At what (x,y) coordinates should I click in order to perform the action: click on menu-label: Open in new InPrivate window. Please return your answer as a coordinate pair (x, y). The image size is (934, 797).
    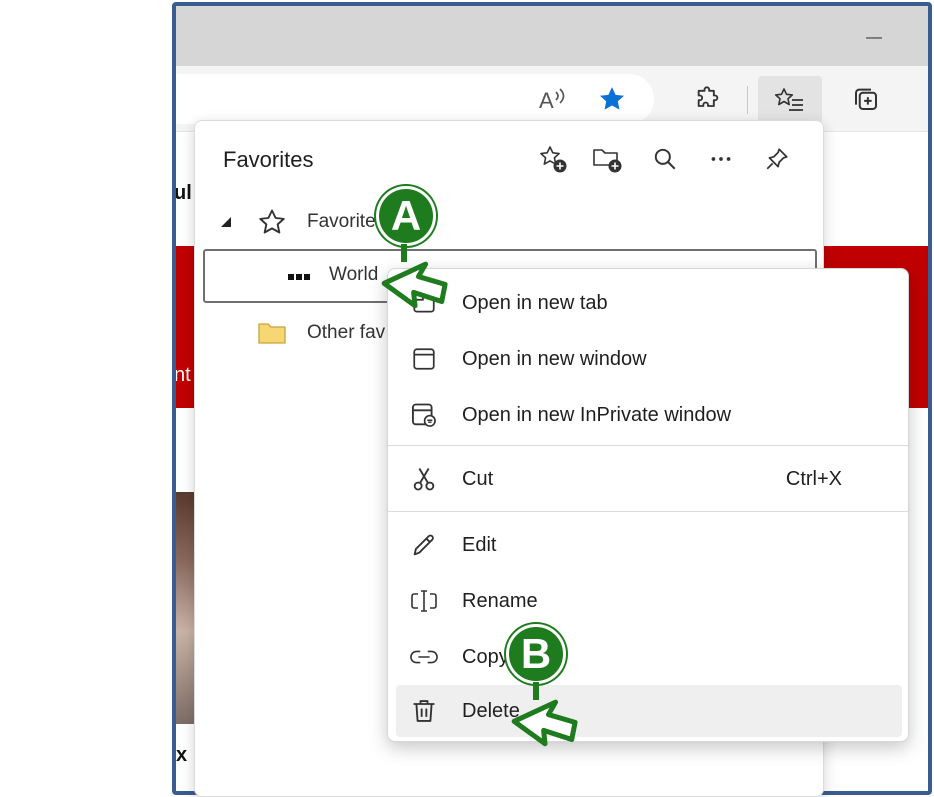
    Looking at the image, I should click on (597, 414).